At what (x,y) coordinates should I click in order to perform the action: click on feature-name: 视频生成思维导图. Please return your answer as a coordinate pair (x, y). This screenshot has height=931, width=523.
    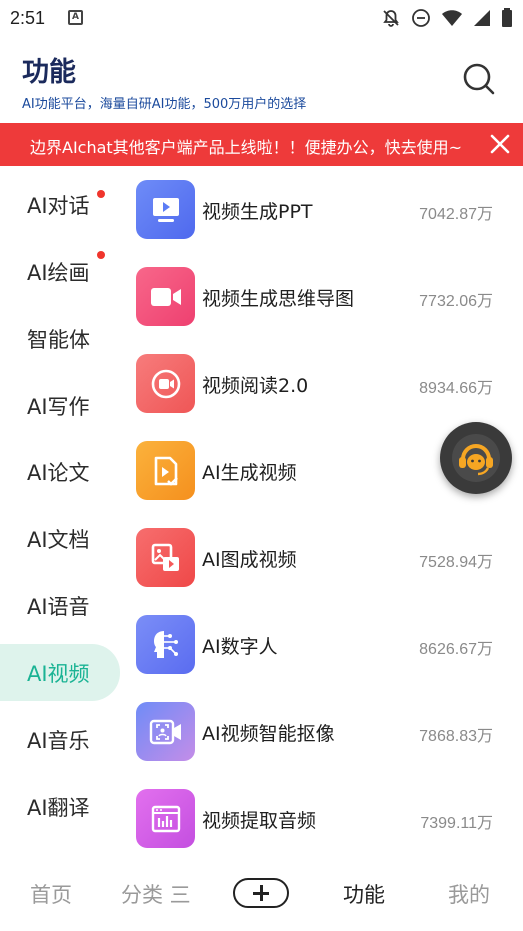
    Looking at the image, I should click on (278, 299).